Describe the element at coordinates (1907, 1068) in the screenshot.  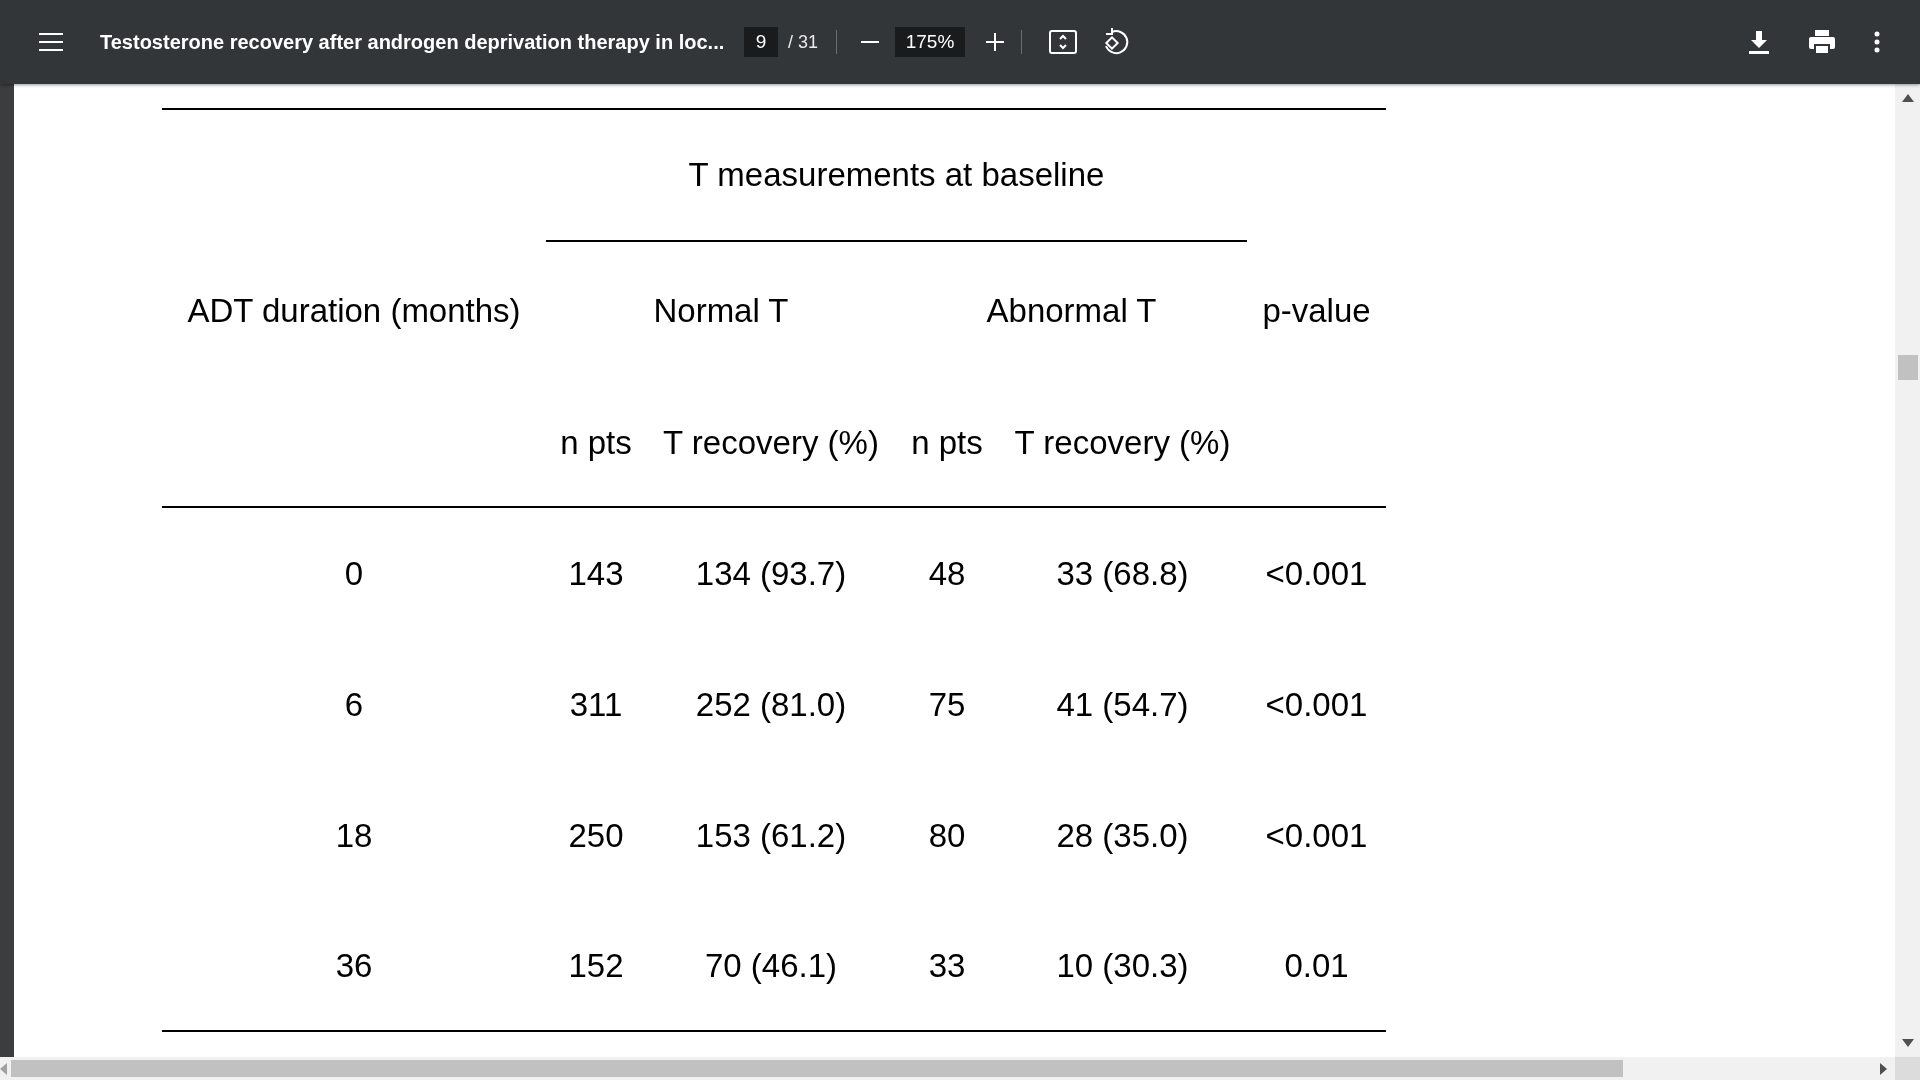
I see `scrollbar-corner` at that location.